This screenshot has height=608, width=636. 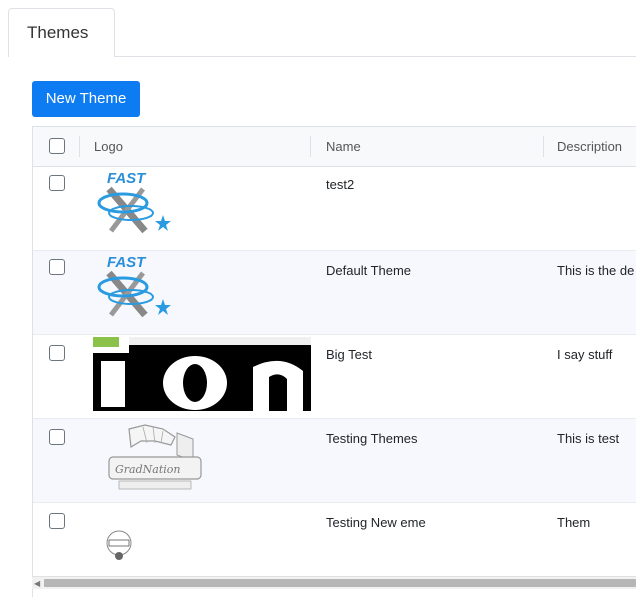 What do you see at coordinates (585, 354) in the screenshot?
I see `theme-description: I say stuff` at bounding box center [585, 354].